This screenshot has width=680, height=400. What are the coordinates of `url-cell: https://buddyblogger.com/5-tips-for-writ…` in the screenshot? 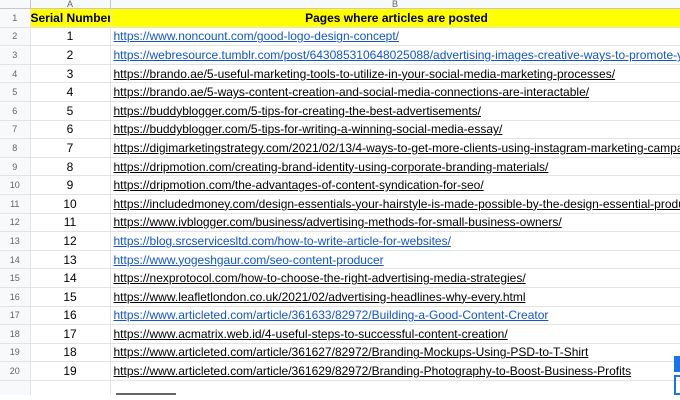 It's located at (395, 130).